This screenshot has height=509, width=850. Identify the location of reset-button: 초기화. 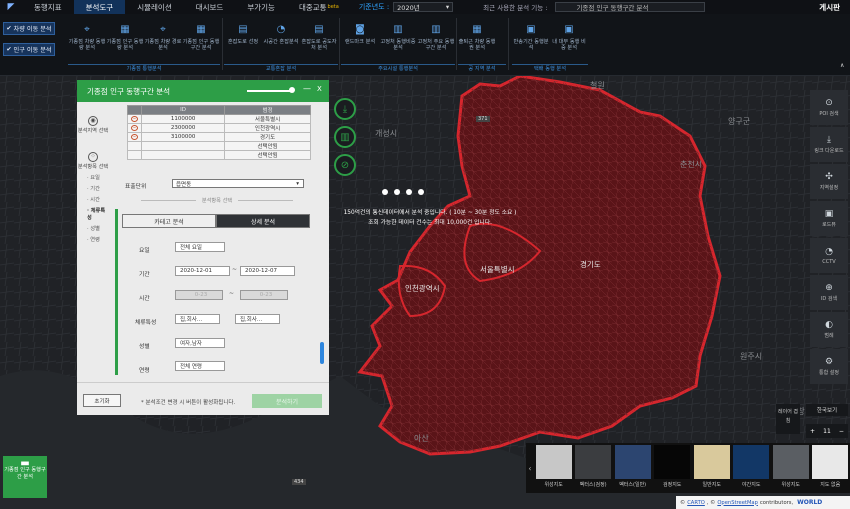
(102, 400).